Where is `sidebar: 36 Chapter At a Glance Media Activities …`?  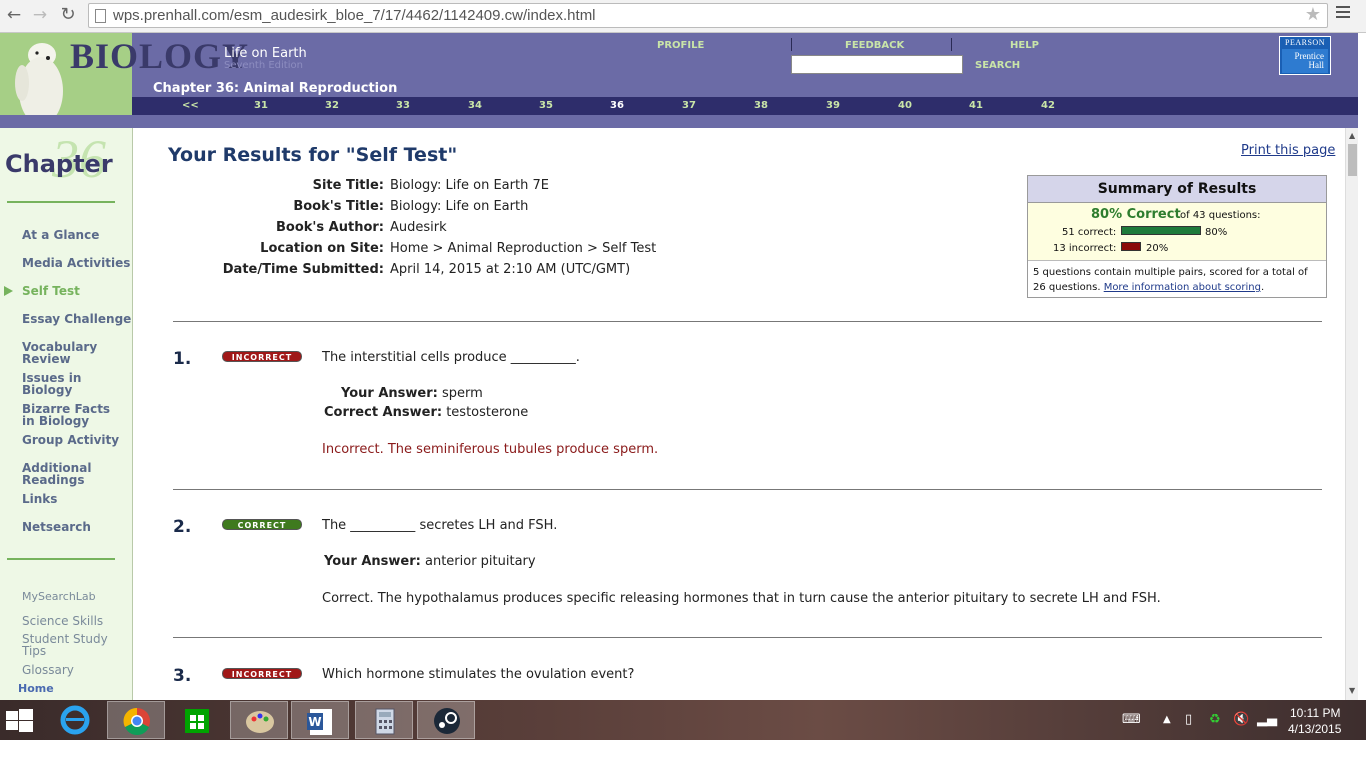
sidebar: 36 Chapter At a Glance Media Activities … is located at coordinates (66, 414).